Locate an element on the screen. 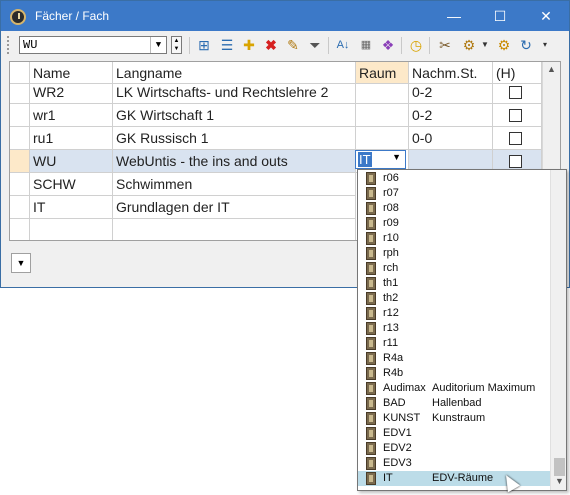 The image size is (570, 495). cell-langname: Grundlagen der IT is located at coordinates (234, 207).